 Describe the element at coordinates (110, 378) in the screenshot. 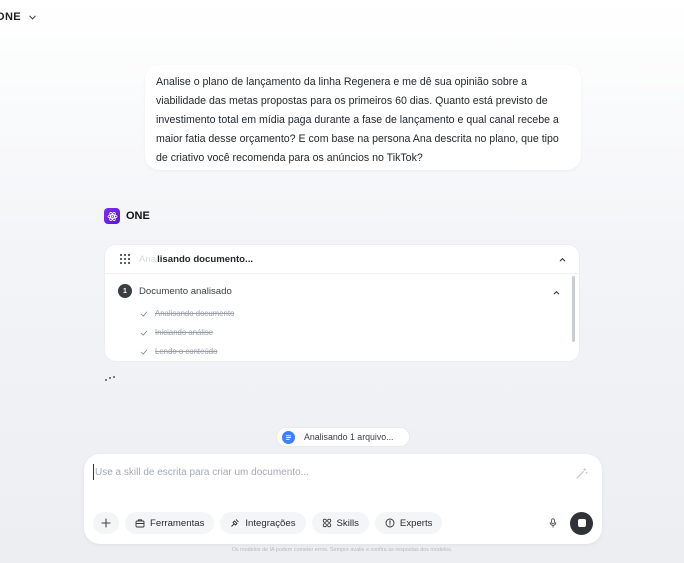

I see `typing-indicator` at that location.